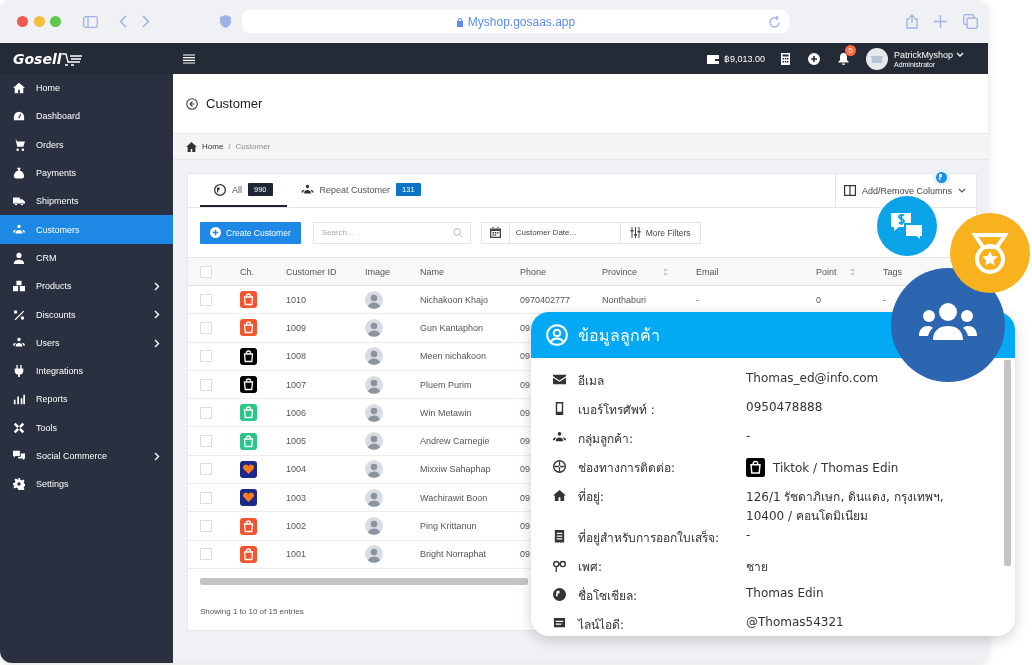 This screenshot has width=1032, height=665. What do you see at coordinates (364, 581) in the screenshot?
I see `horizontal-scrollbar` at bounding box center [364, 581].